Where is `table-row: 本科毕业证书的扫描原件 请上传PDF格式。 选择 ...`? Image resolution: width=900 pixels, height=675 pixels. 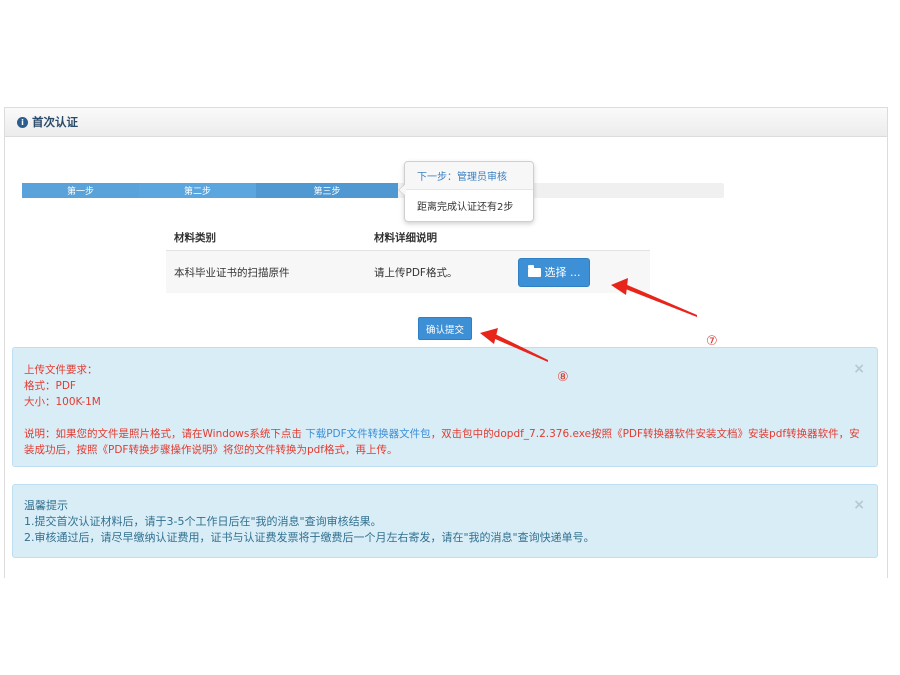
table-row: 本科毕业证书的扫描原件 请上传PDF格式。 选择 ... is located at coordinates (408, 272).